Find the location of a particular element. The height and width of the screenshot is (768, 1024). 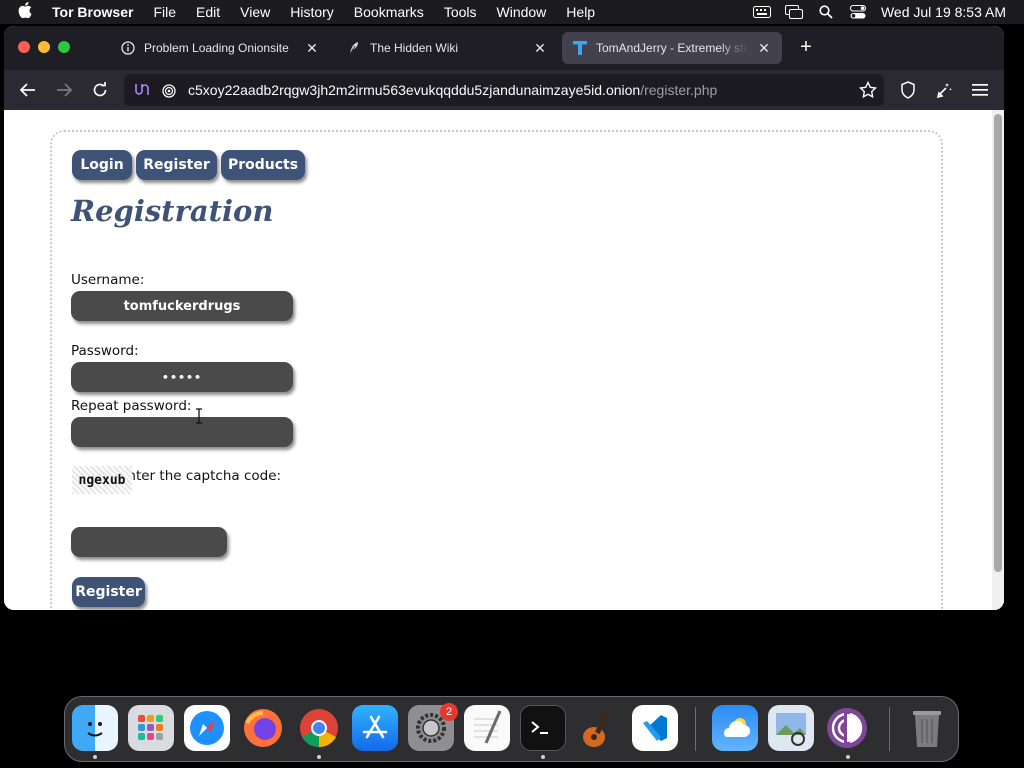

t-logo-icon is located at coordinates (580, 48).